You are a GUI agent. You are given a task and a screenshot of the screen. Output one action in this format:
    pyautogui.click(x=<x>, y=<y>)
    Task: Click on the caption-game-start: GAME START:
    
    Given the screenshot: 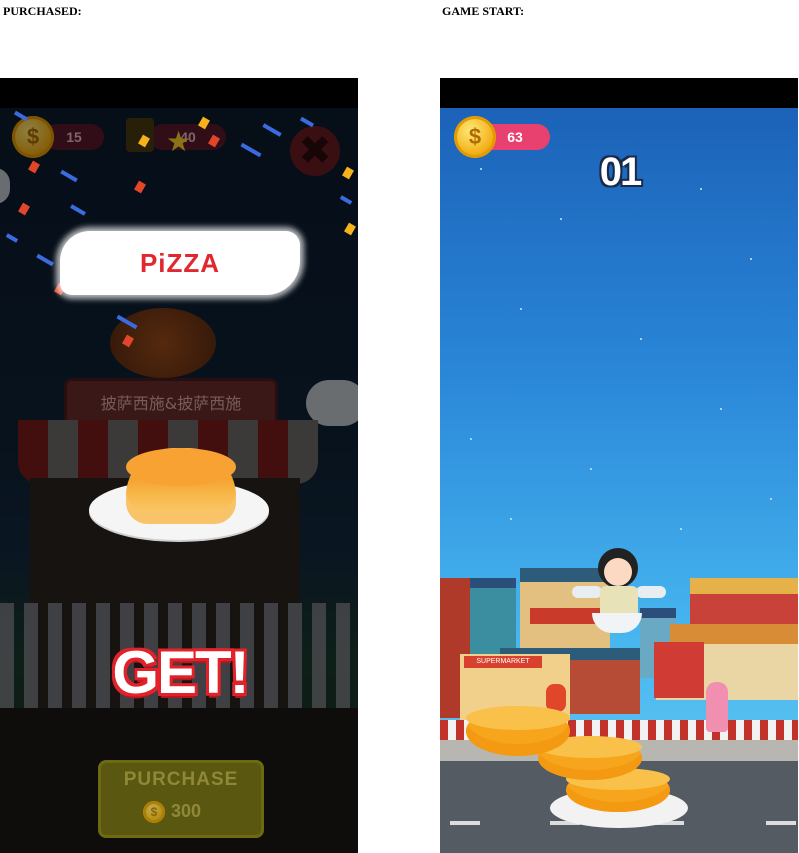 What is the action you would take?
    pyautogui.click(x=483, y=11)
    